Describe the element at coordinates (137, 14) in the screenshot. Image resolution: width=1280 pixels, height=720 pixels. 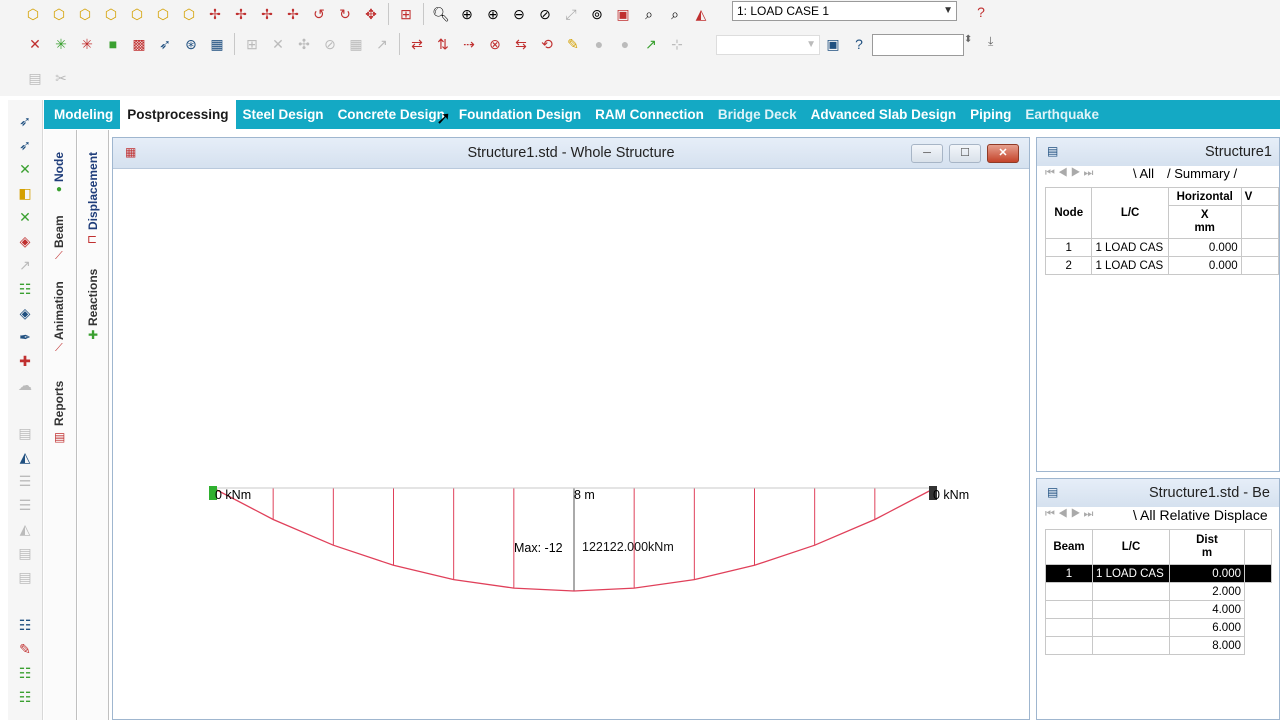
I see `cube-right-icon: ⬡` at that location.